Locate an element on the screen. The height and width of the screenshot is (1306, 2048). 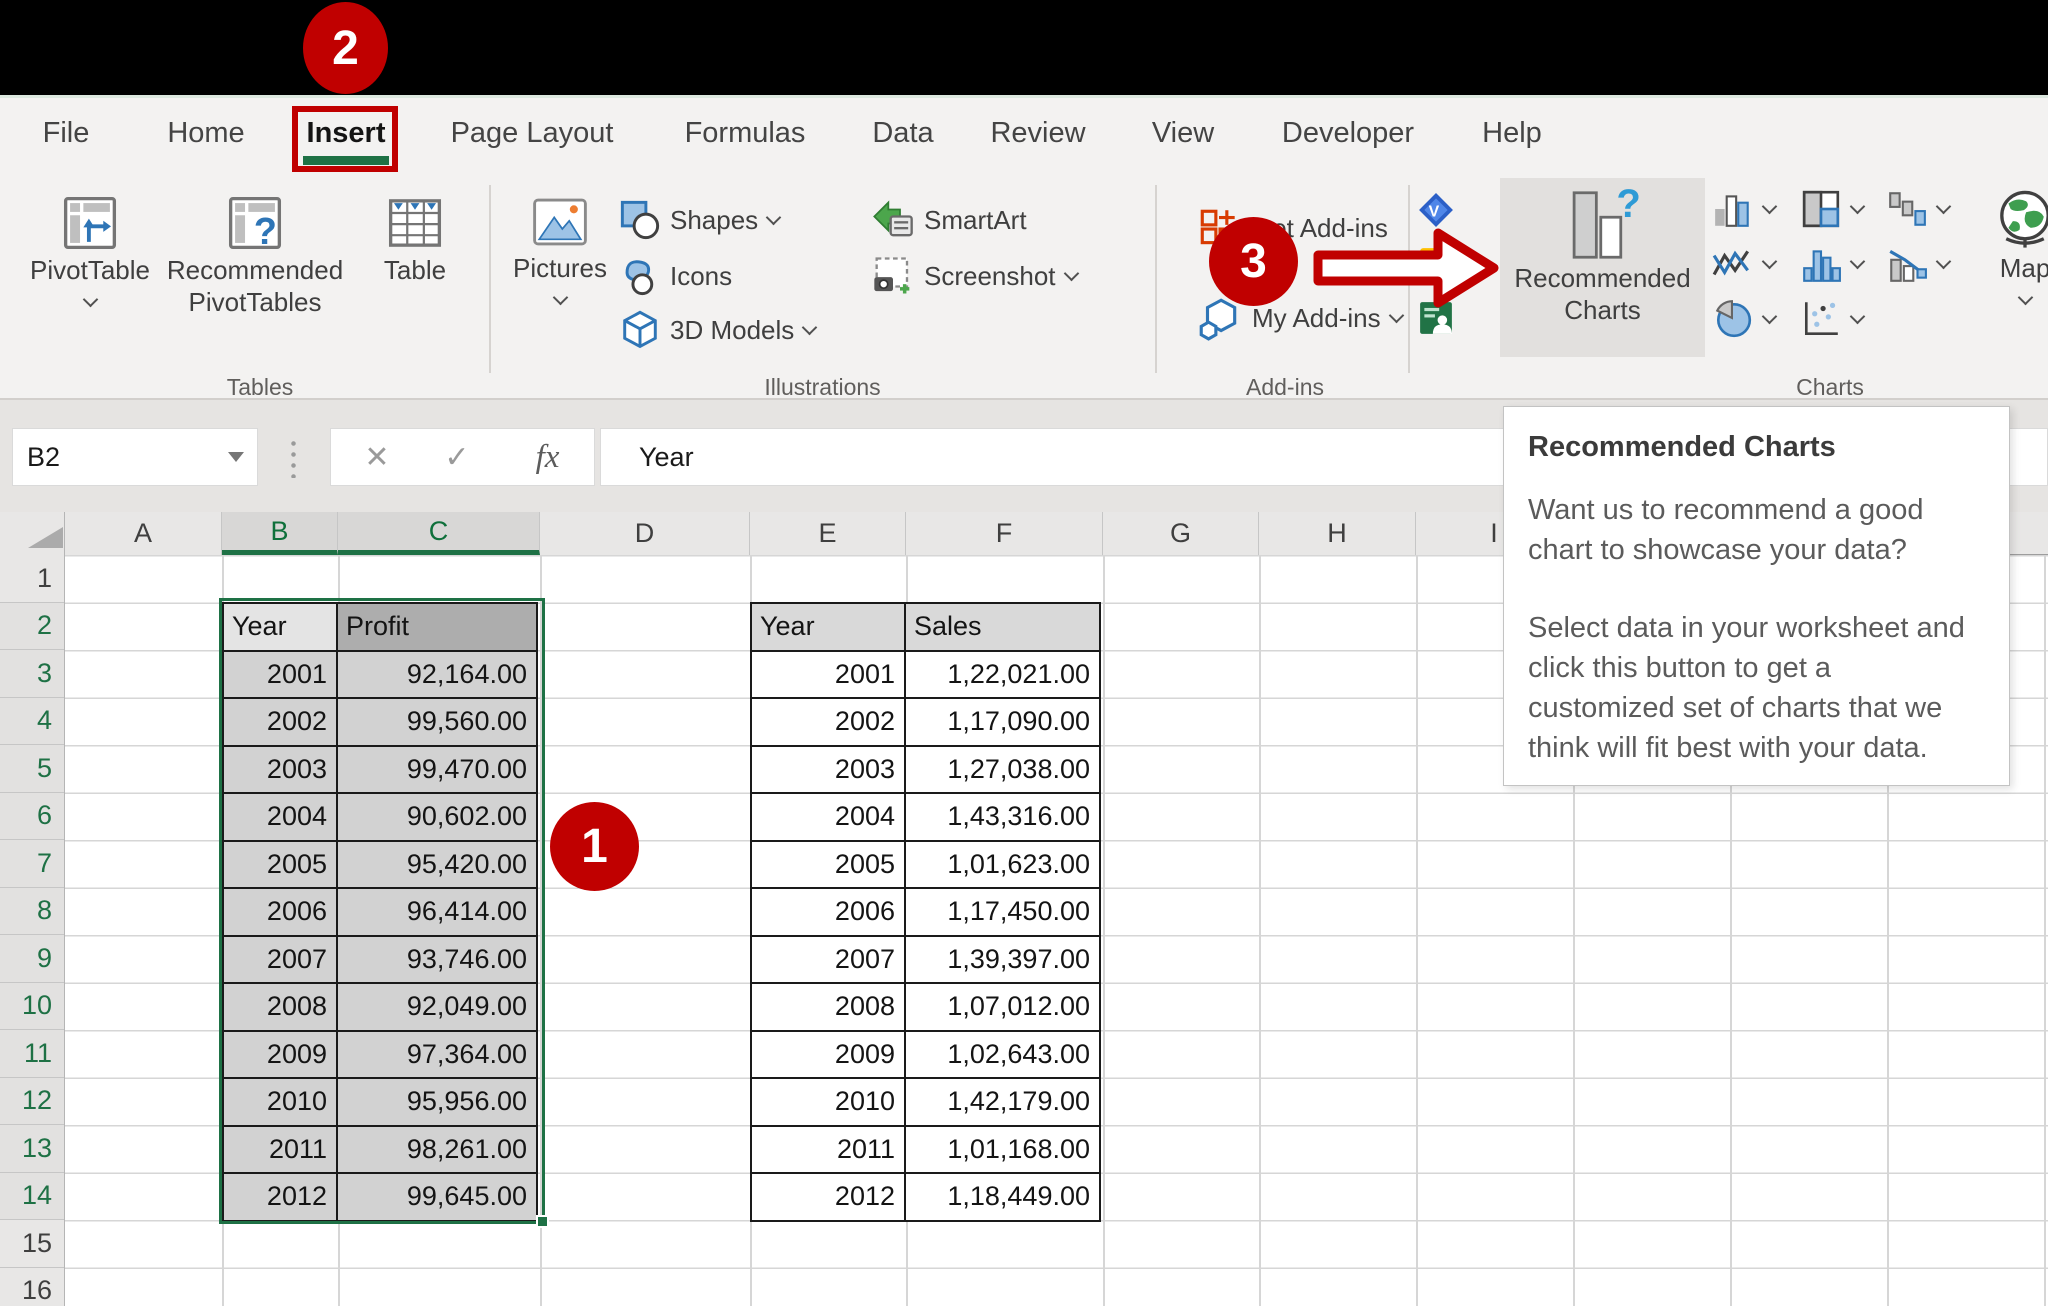
cell-e4: 2002 is located at coordinates (829, 723).